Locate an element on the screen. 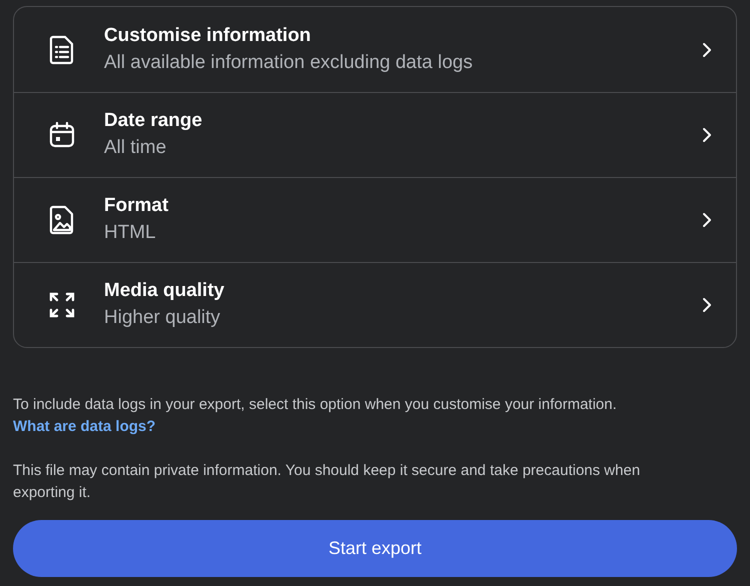 This screenshot has height=586, width=750. option-title: Customise information is located at coordinates (208, 36).